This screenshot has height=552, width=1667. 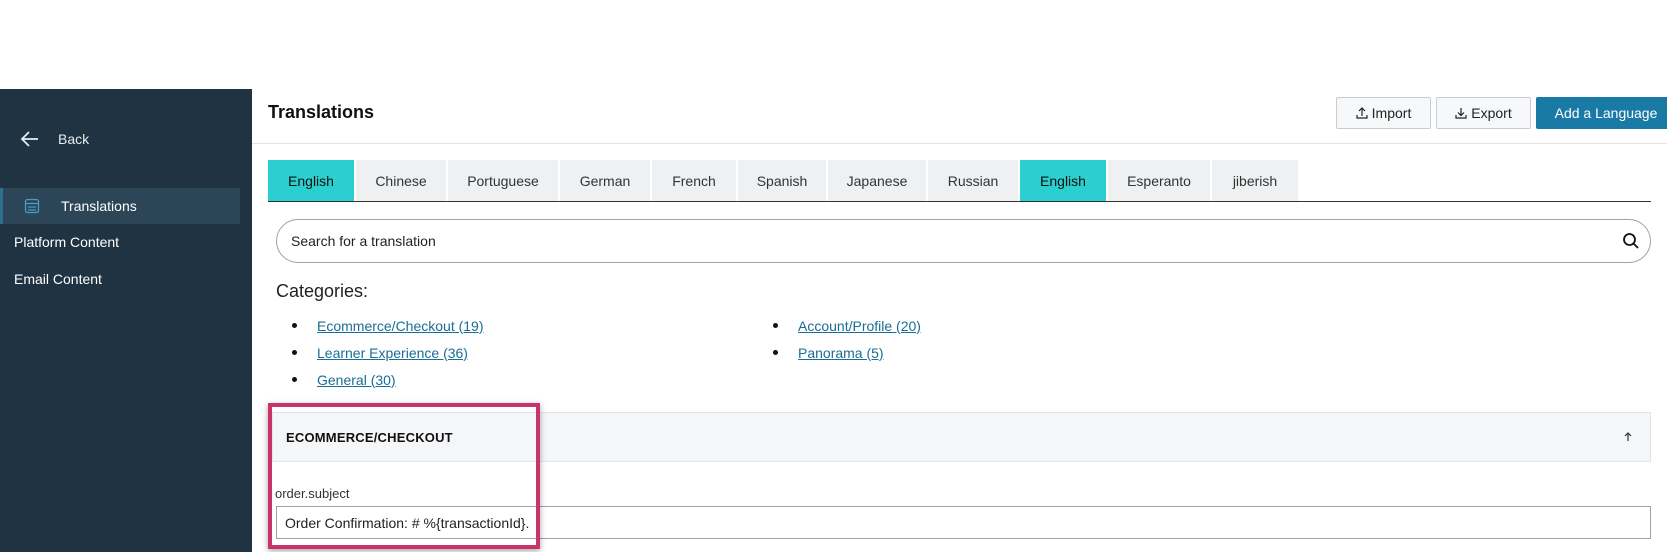 I want to click on tab-chinese: Chinese, so click(x=401, y=180).